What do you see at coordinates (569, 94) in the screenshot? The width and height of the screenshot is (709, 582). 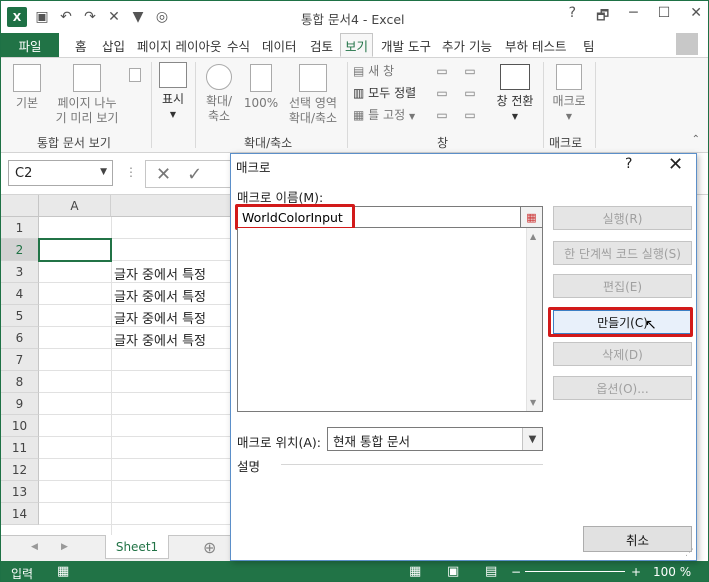 I see `macro-button: 매크로 ▼` at bounding box center [569, 94].